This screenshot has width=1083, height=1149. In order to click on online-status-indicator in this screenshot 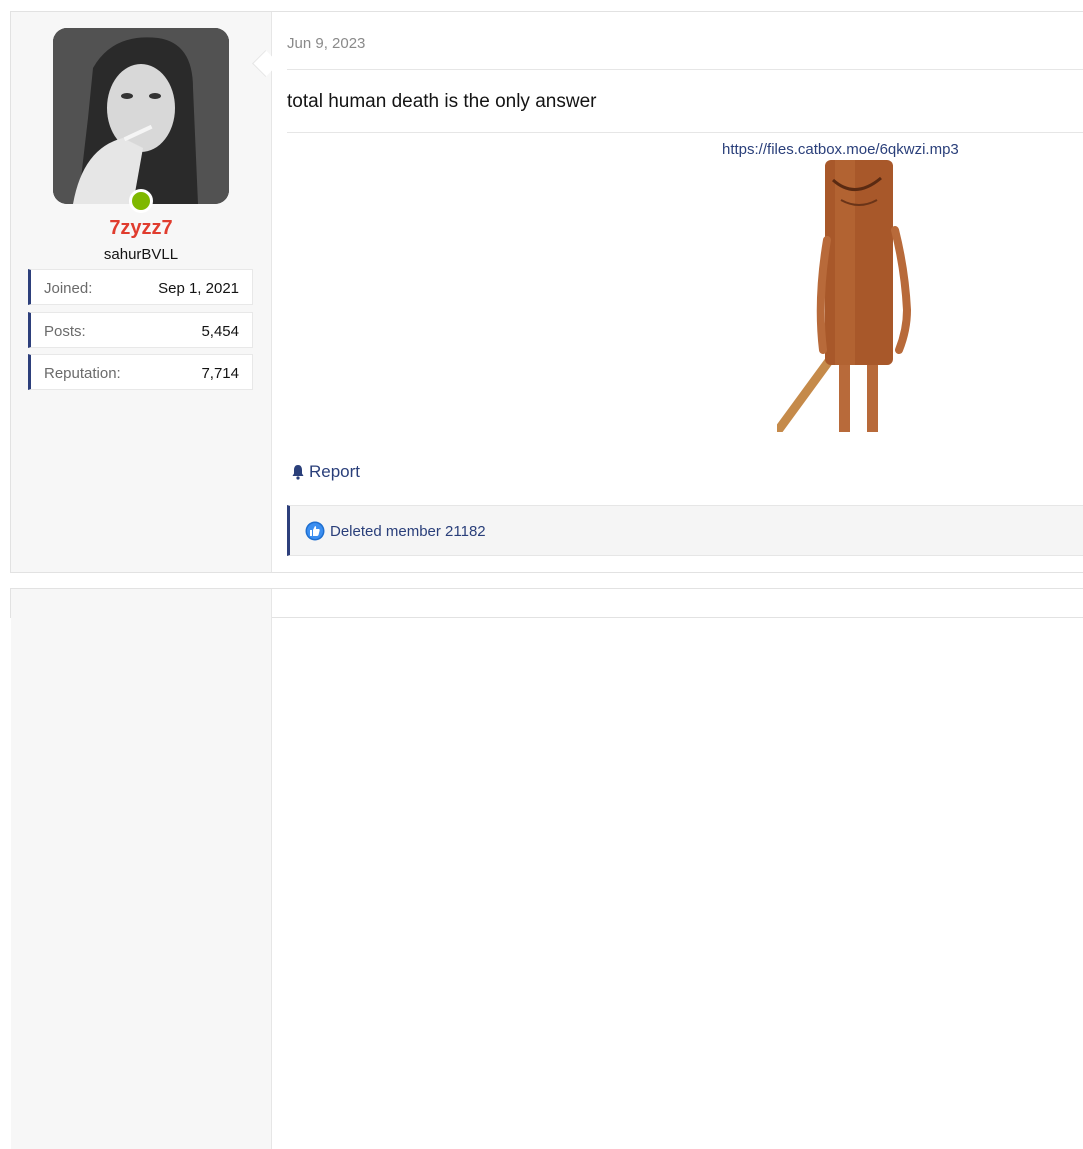, I will do `click(141, 201)`.